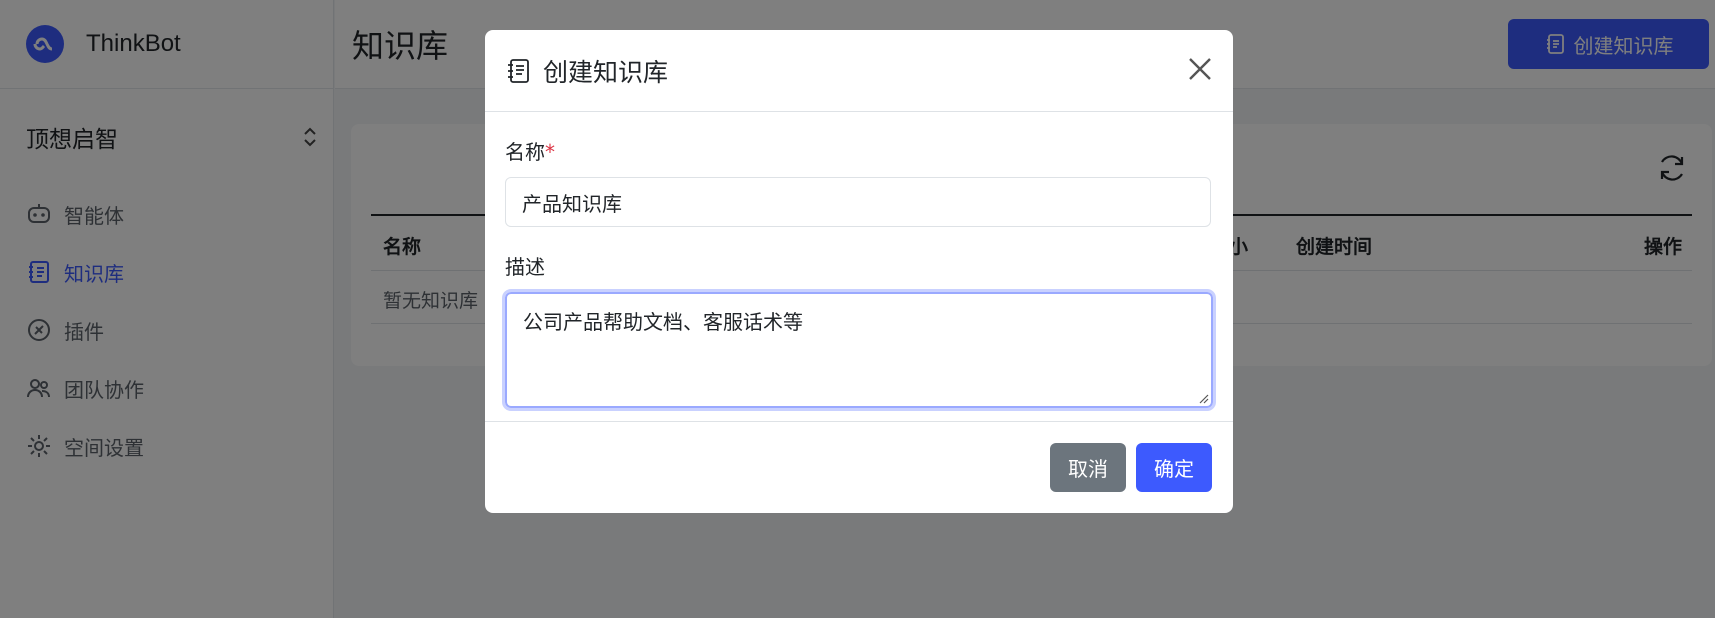 The image size is (1715, 618). I want to click on modal-header: 创建知识库, so click(859, 71).